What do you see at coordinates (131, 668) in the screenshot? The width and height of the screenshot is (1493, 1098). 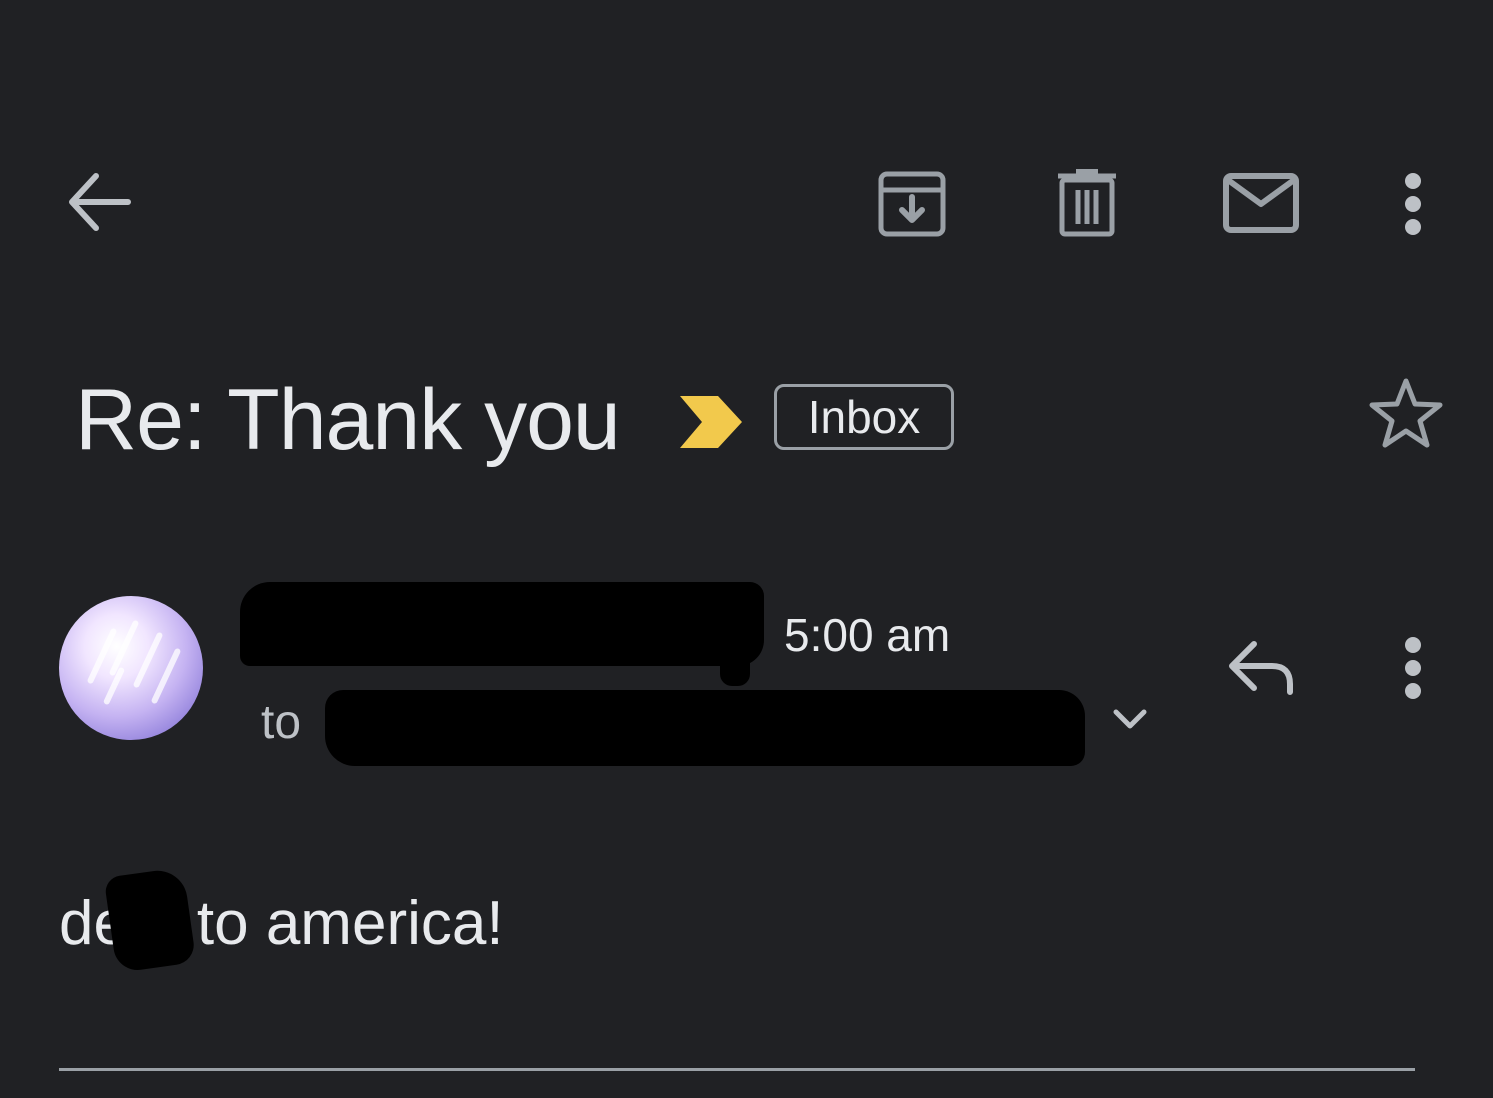 I see `avatar` at bounding box center [131, 668].